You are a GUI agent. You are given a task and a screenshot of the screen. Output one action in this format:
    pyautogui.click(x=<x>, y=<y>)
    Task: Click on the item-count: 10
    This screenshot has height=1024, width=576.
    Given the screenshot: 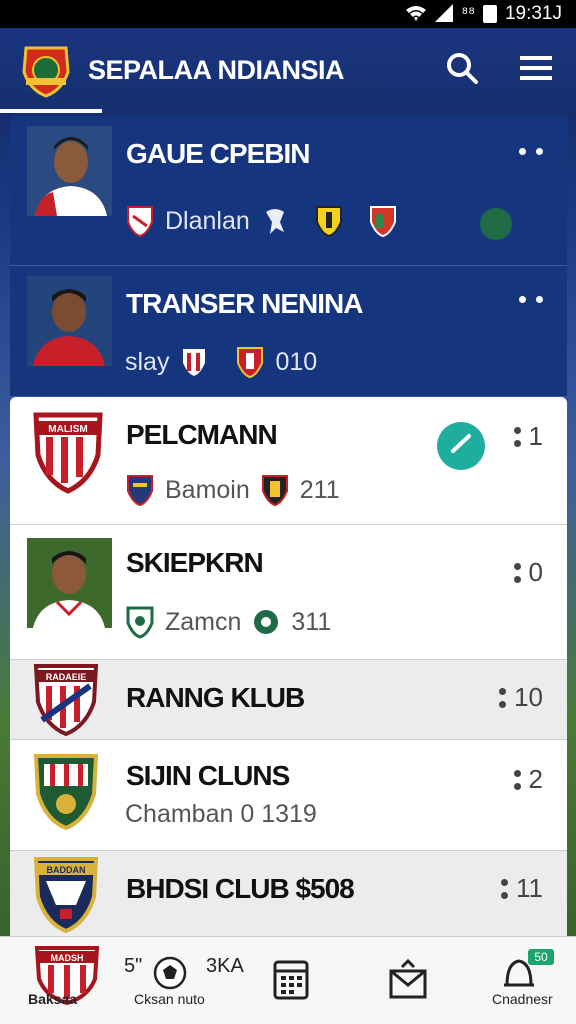 What is the action you would take?
    pyautogui.click(x=528, y=697)
    